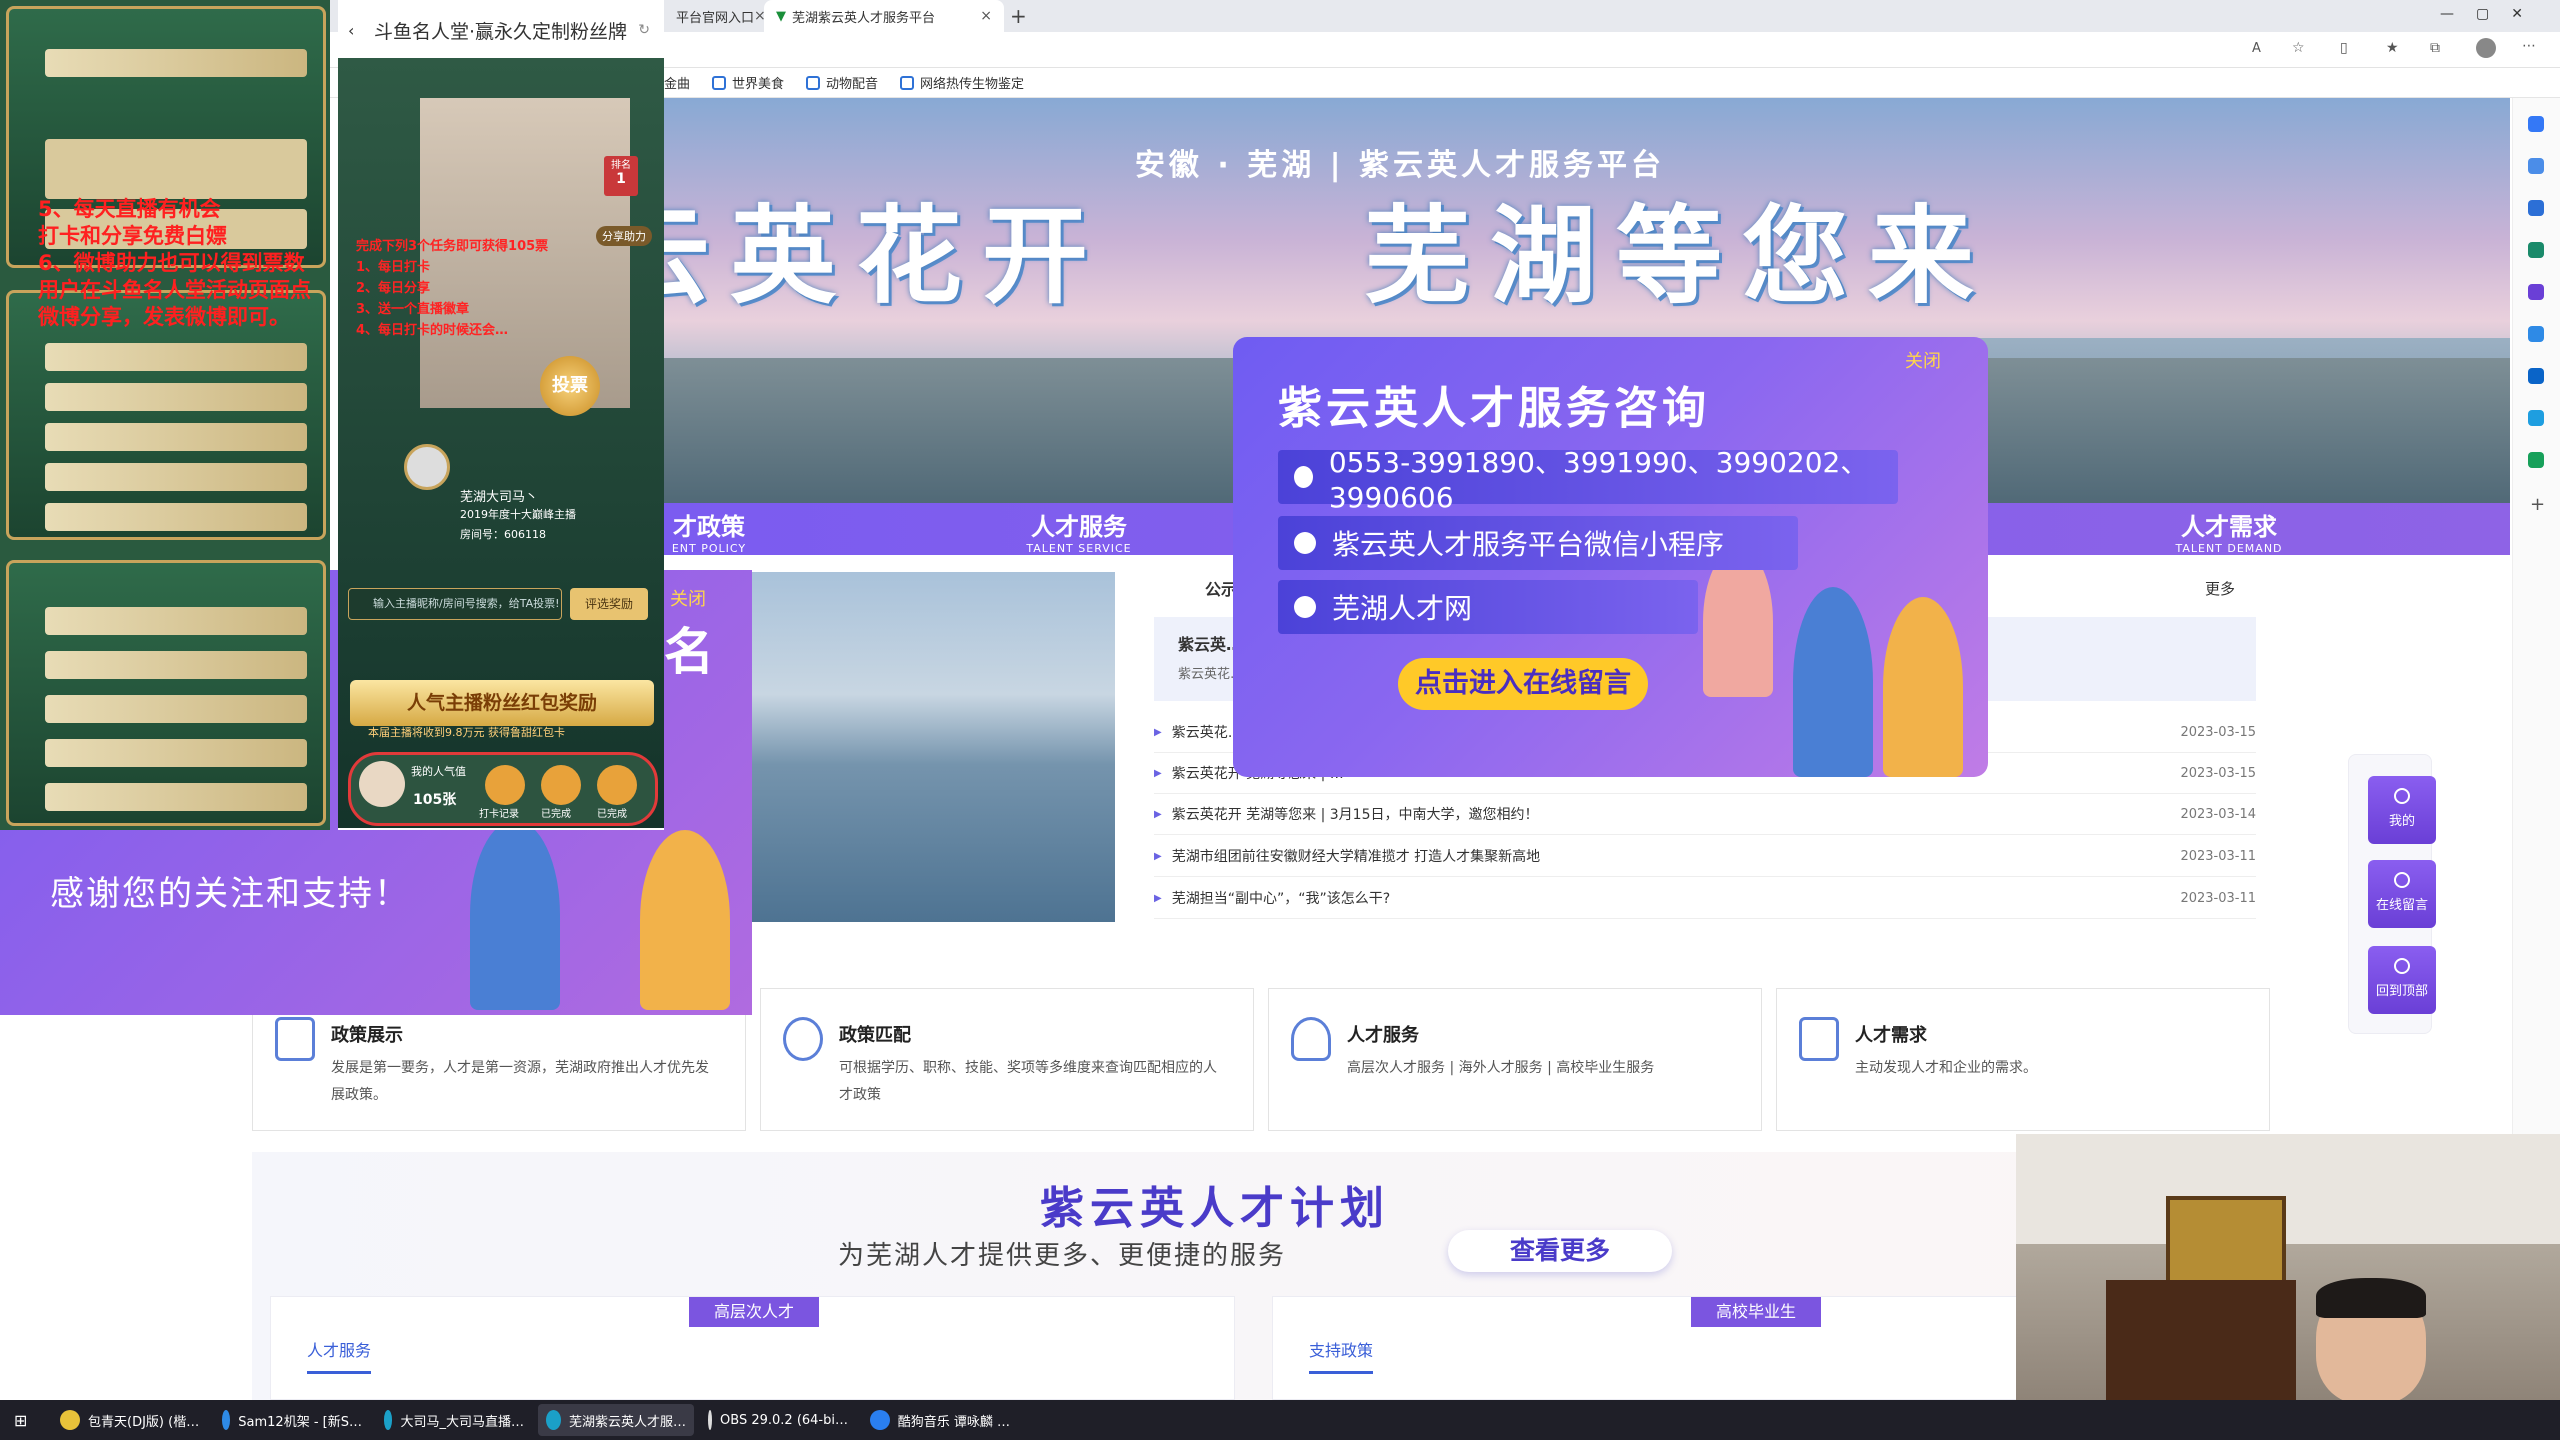 Image resolution: width=2560 pixels, height=1440 pixels. I want to click on back-to-top-button: 回到顶部, so click(2402, 980).